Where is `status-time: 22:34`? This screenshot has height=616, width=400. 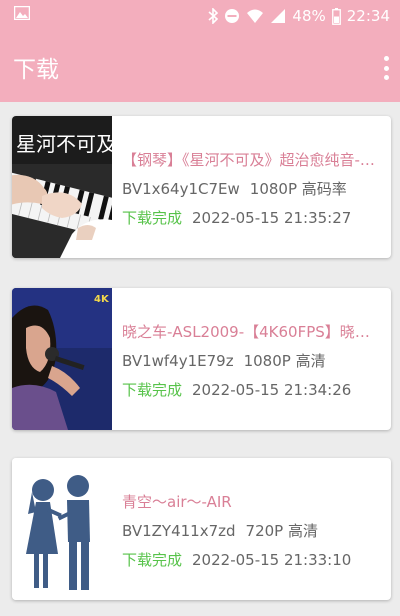 status-time: 22:34 is located at coordinates (368, 16).